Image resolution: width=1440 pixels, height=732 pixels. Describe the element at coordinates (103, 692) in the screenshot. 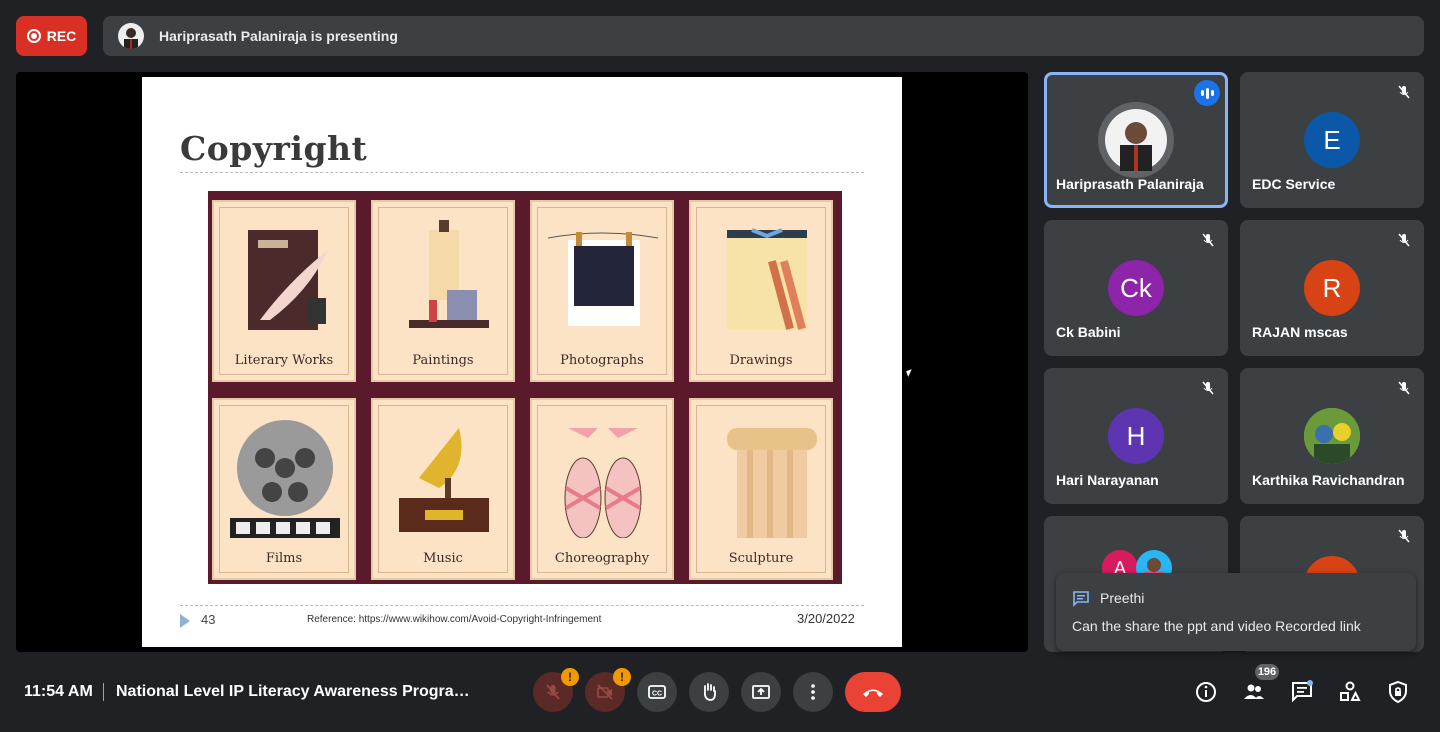

I see `divider` at that location.